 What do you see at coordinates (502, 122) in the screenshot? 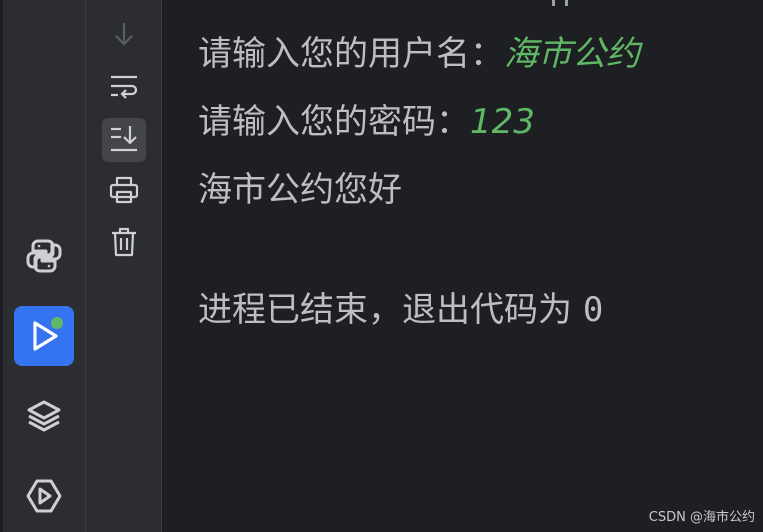
I see `password-input-echo: 123` at bounding box center [502, 122].